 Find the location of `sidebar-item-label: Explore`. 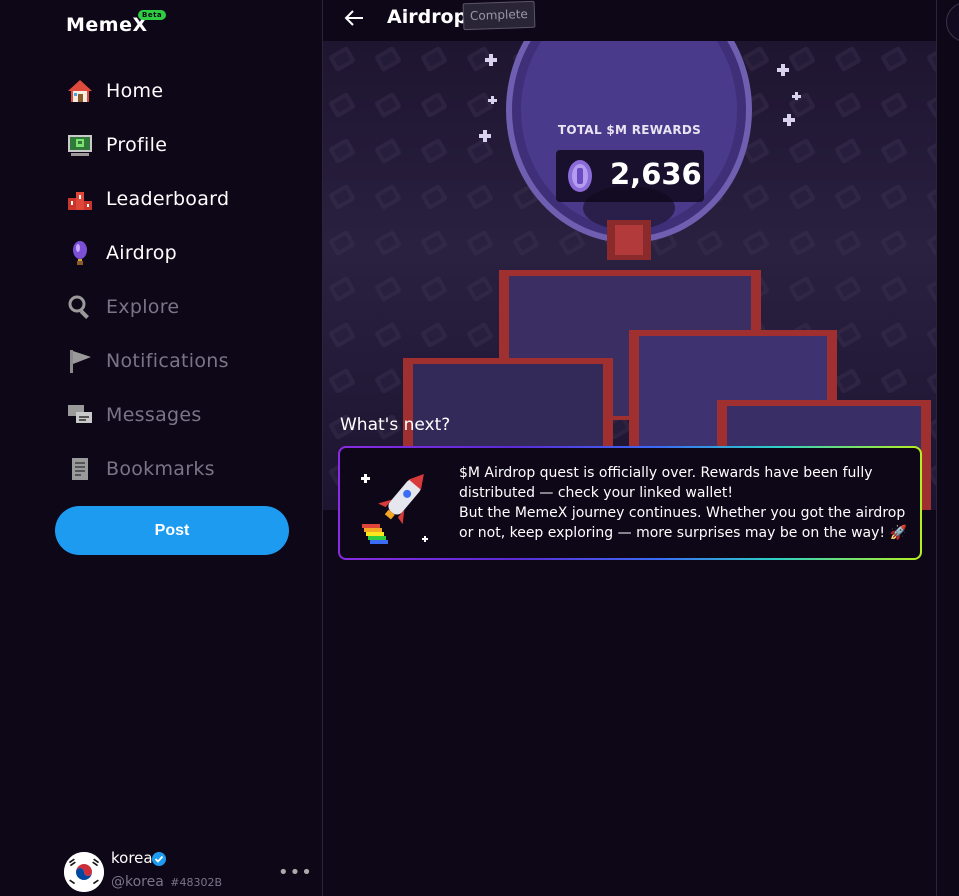

sidebar-item-label: Explore is located at coordinates (143, 307).